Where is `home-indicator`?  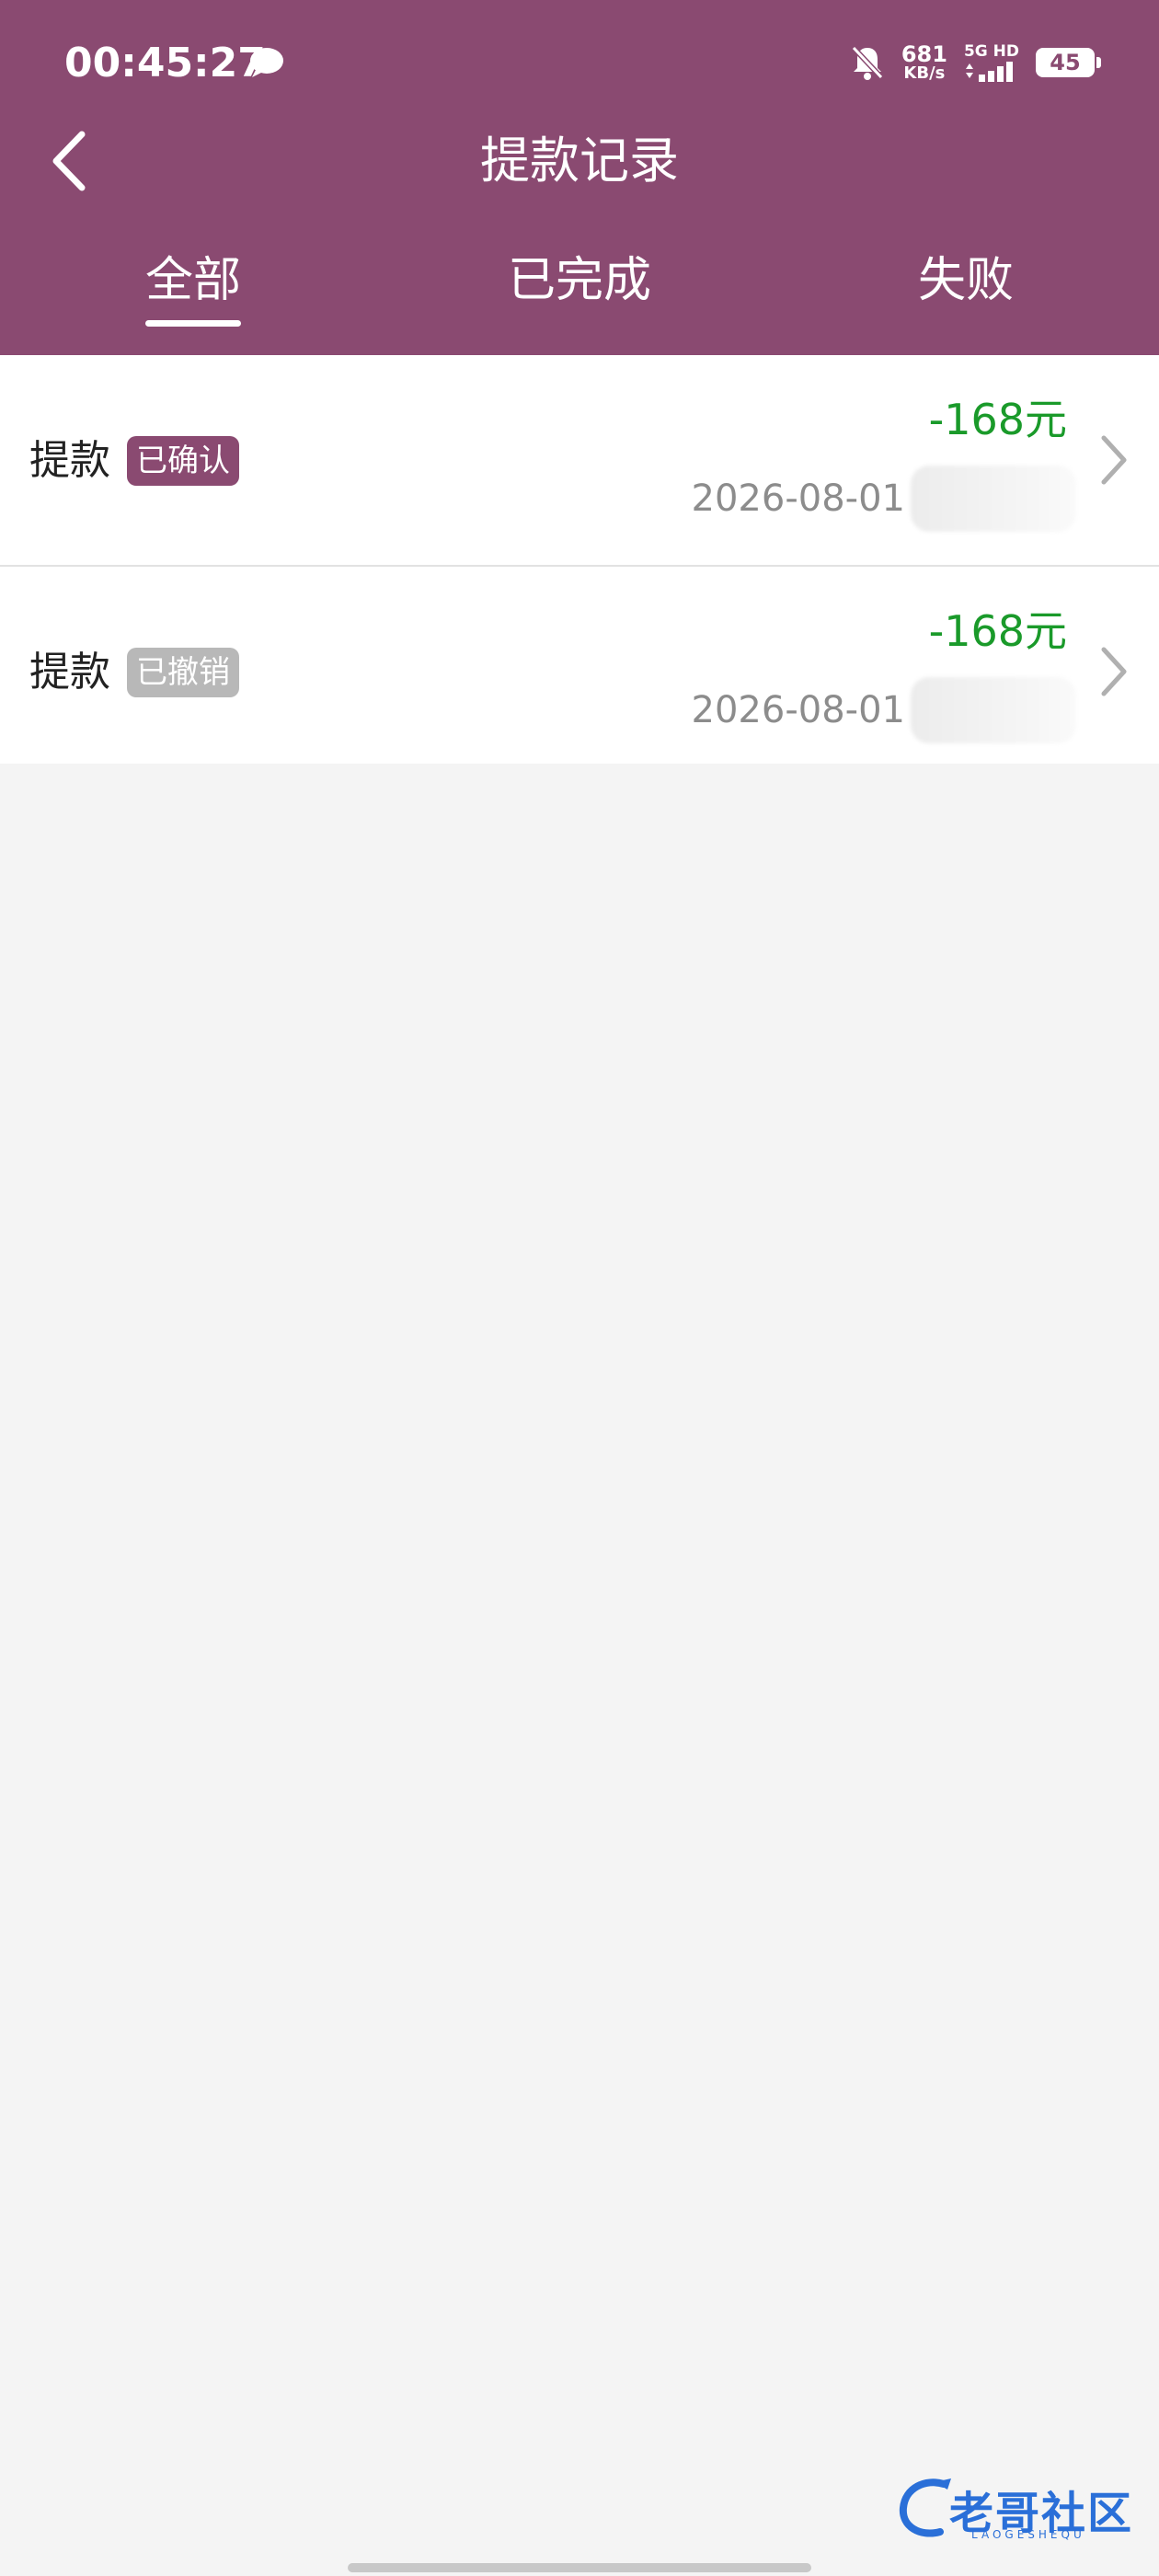
home-indicator is located at coordinates (579, 2567).